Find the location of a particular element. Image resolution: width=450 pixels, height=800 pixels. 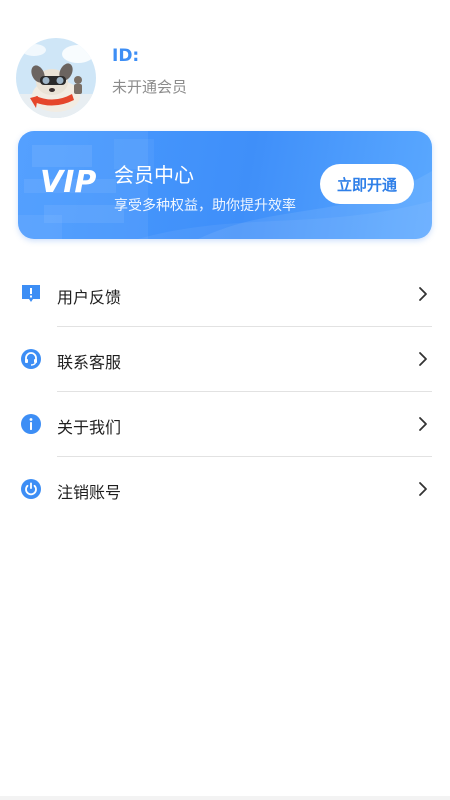

feedback-icon is located at coordinates (31, 293).